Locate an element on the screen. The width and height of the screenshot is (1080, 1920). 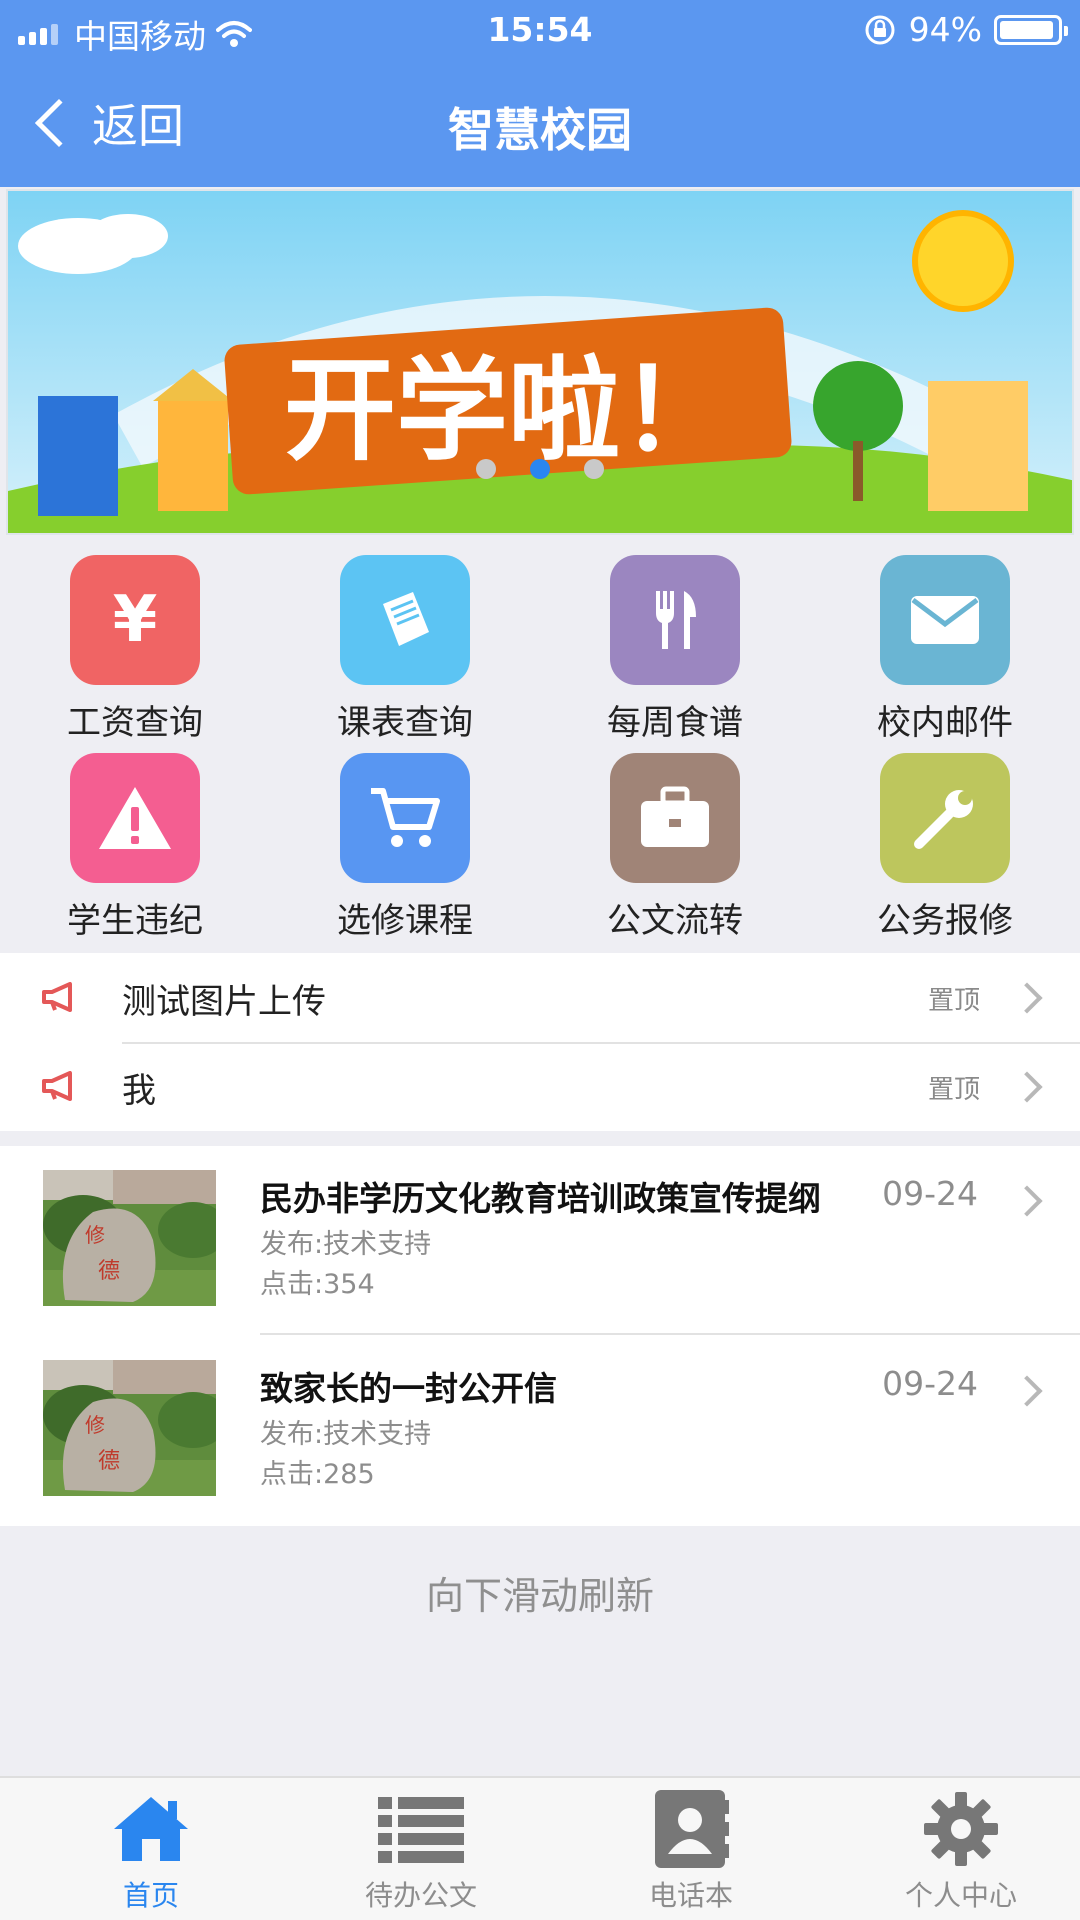
briefcase-icon is located at coordinates (675, 818).